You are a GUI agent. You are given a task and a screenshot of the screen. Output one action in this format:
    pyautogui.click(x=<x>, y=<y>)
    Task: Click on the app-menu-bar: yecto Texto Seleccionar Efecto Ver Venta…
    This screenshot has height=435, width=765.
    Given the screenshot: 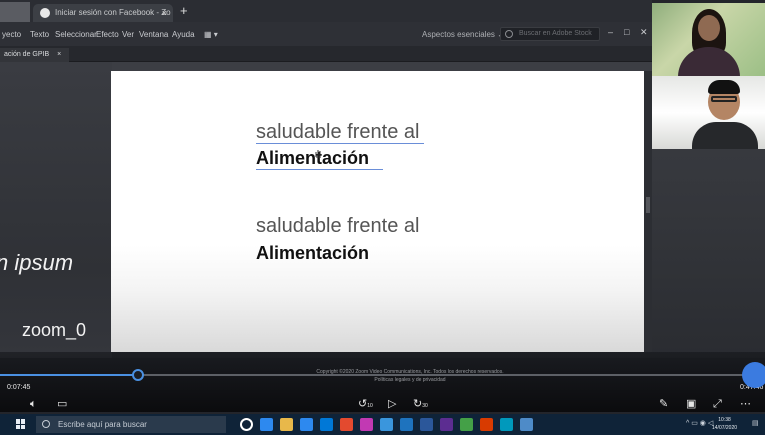 What is the action you would take?
    pyautogui.click(x=326, y=34)
    